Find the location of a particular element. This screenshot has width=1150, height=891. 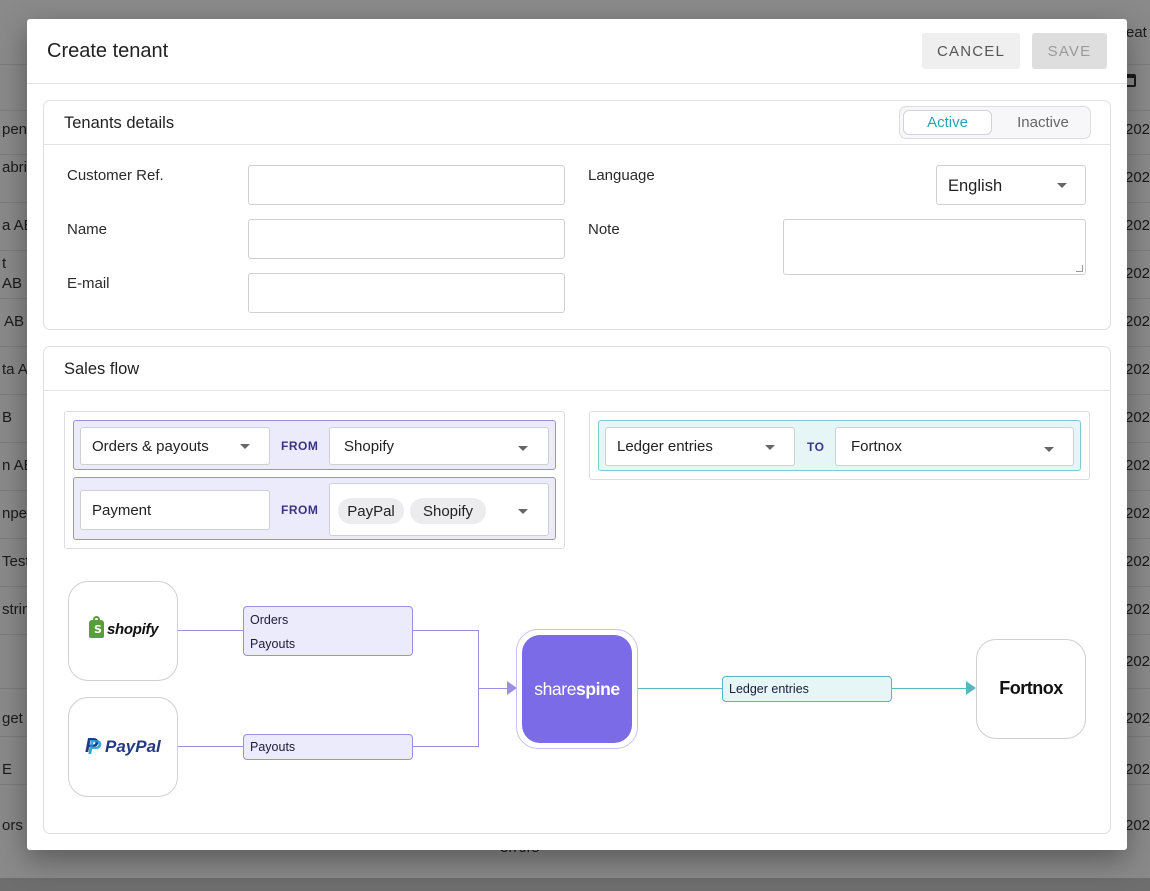

sharespine-logo: share spine is located at coordinates (577, 689).